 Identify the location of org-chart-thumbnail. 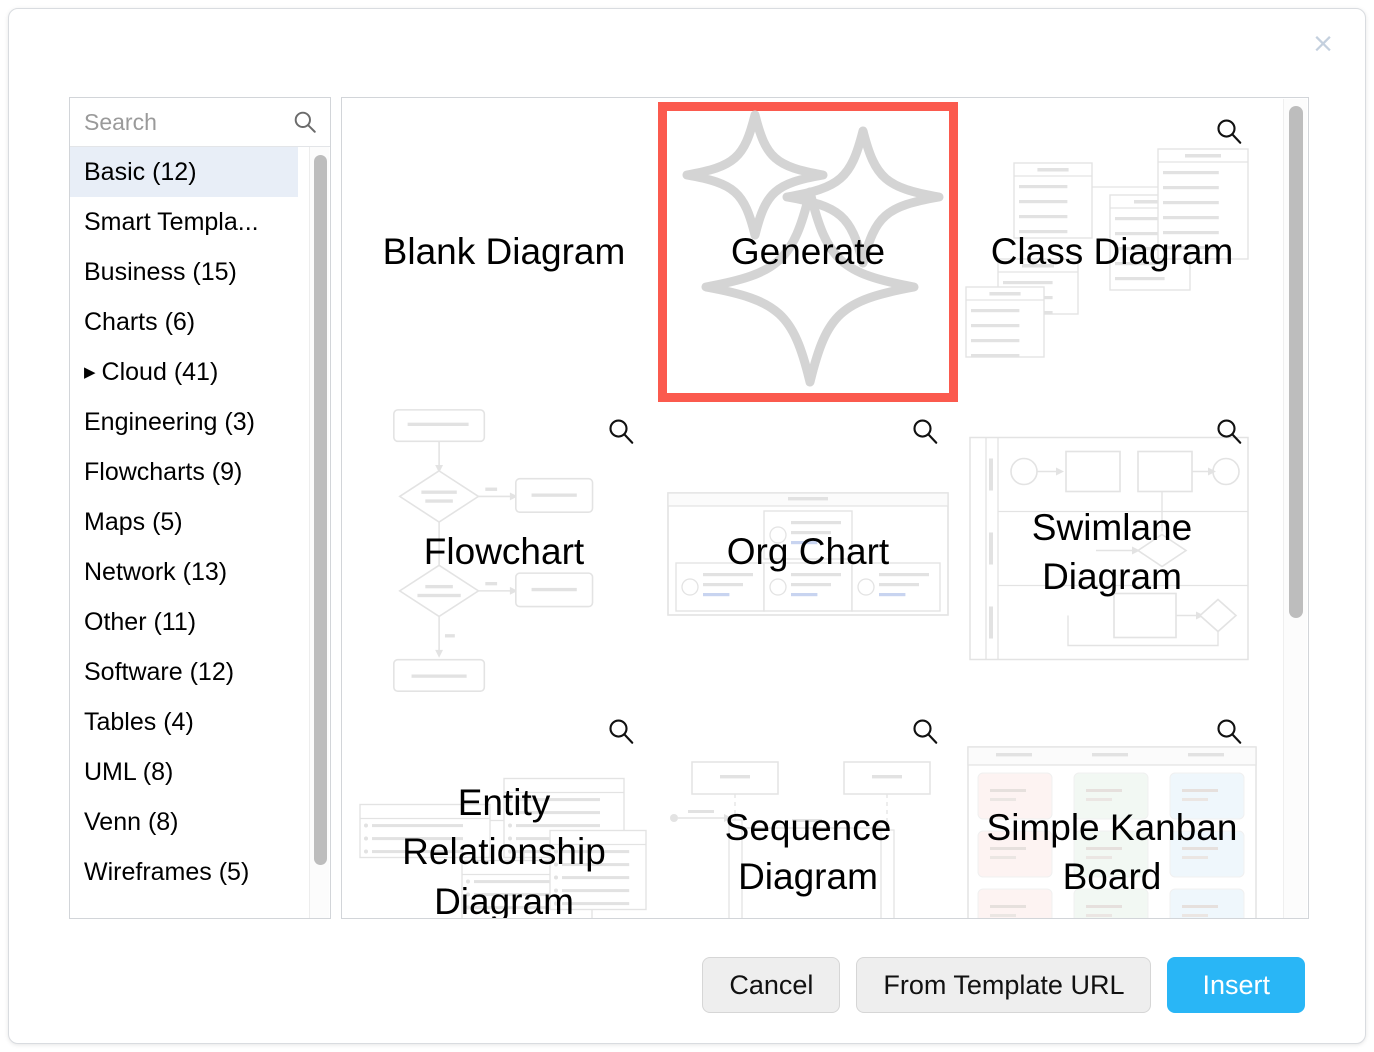
(808, 554).